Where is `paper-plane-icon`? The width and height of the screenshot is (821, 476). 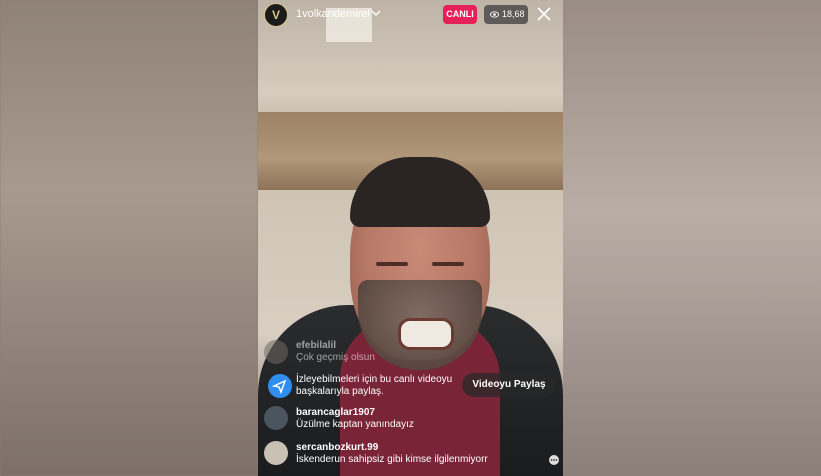
paper-plane-icon is located at coordinates (279, 387).